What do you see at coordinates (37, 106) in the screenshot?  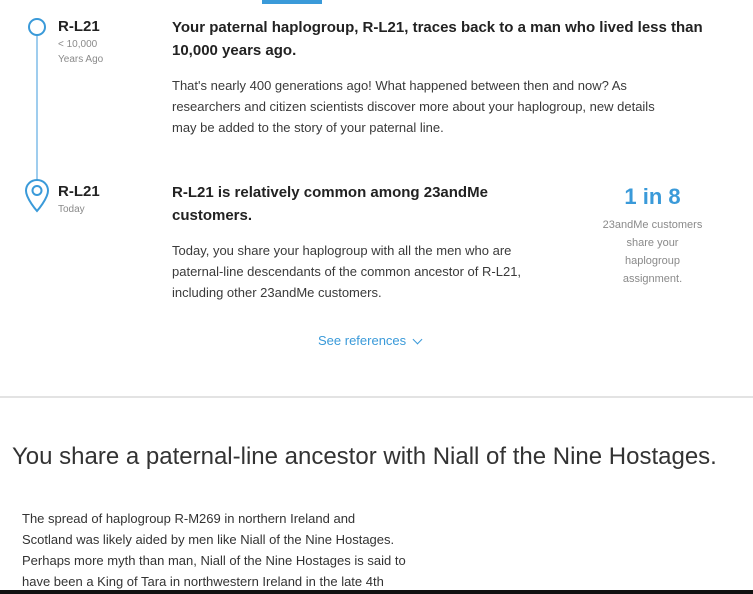 I see `timeline-line` at bounding box center [37, 106].